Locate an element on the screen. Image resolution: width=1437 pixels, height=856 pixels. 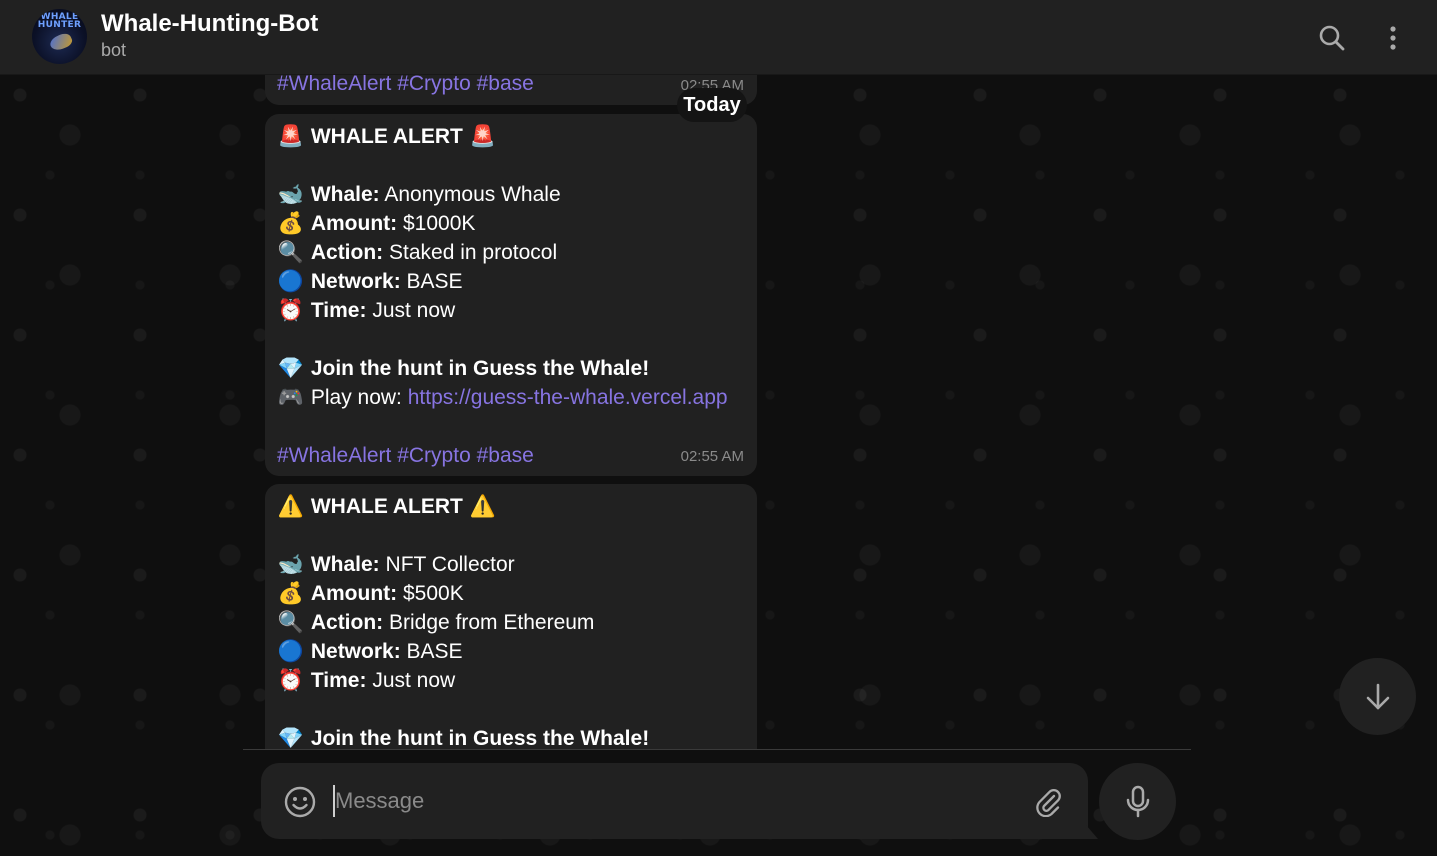
search-icon is located at coordinates (1332, 38).